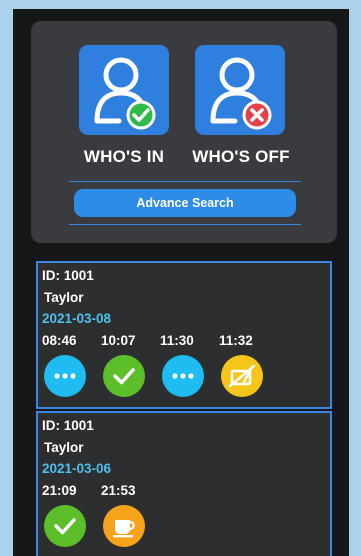 Image resolution: width=361 pixels, height=556 pixels. Describe the element at coordinates (77, 318) in the screenshot. I see `record-date: 2021-03-08` at that location.